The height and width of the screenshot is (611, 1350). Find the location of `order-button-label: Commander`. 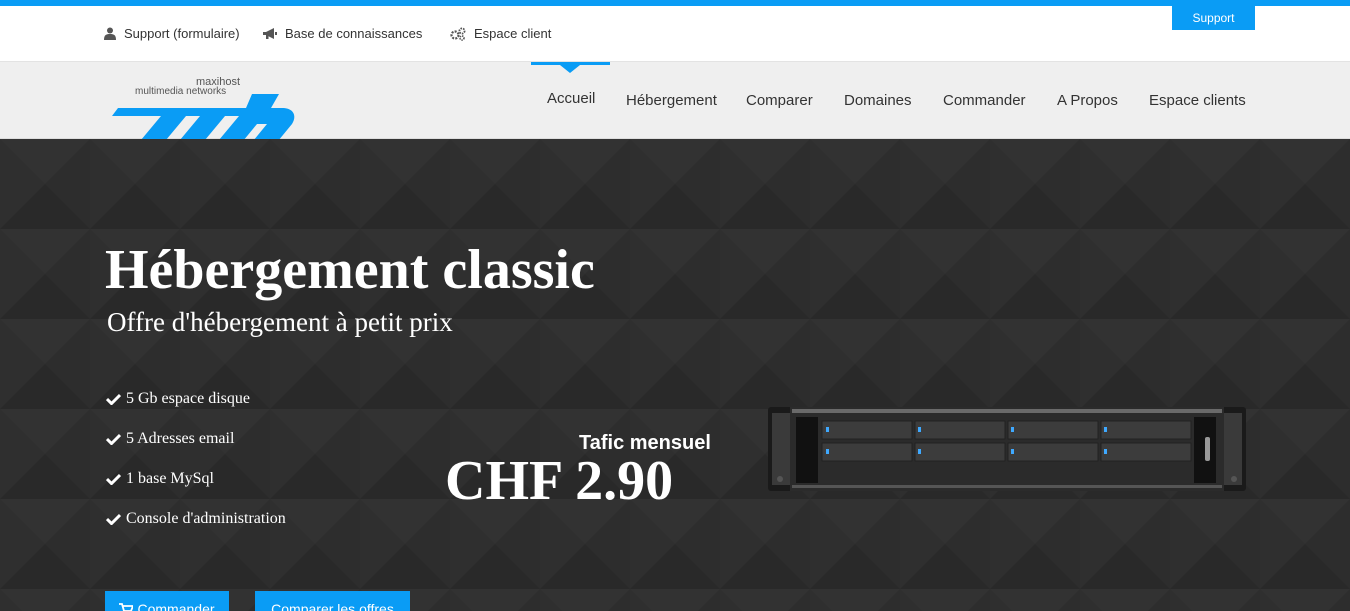

order-button-label: Commander is located at coordinates (176, 606).